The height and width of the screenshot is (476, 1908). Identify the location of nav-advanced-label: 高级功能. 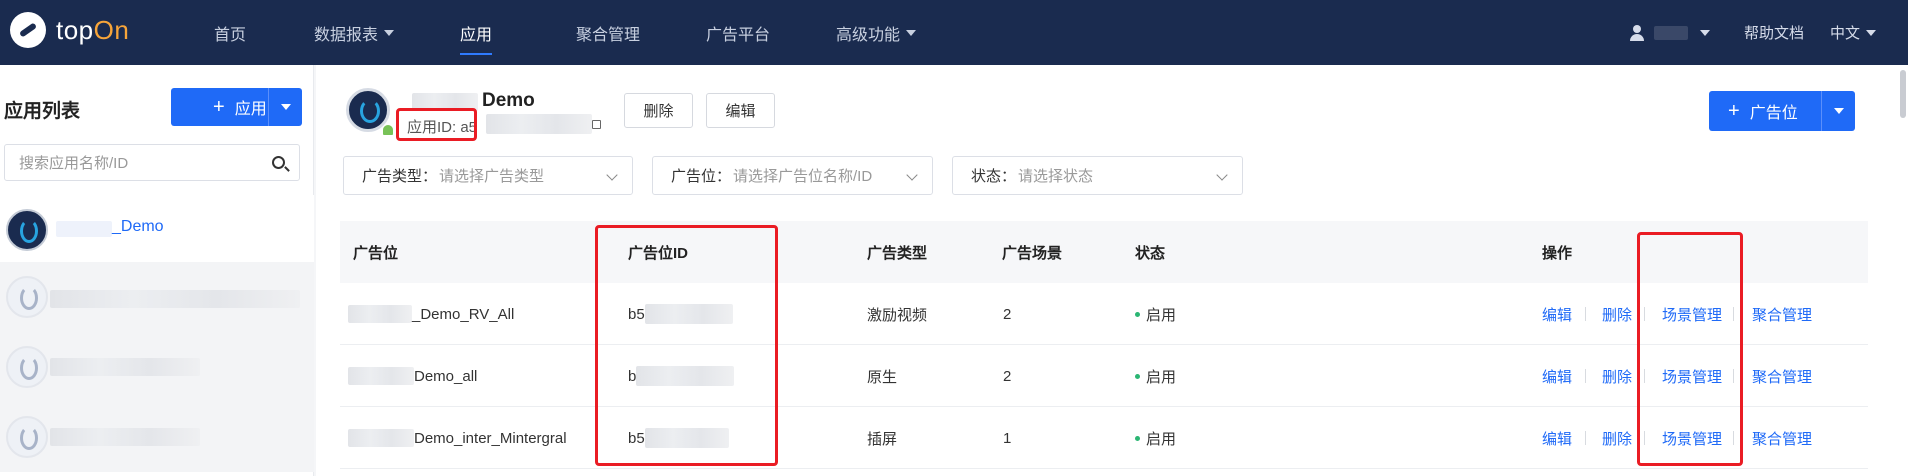
(868, 35).